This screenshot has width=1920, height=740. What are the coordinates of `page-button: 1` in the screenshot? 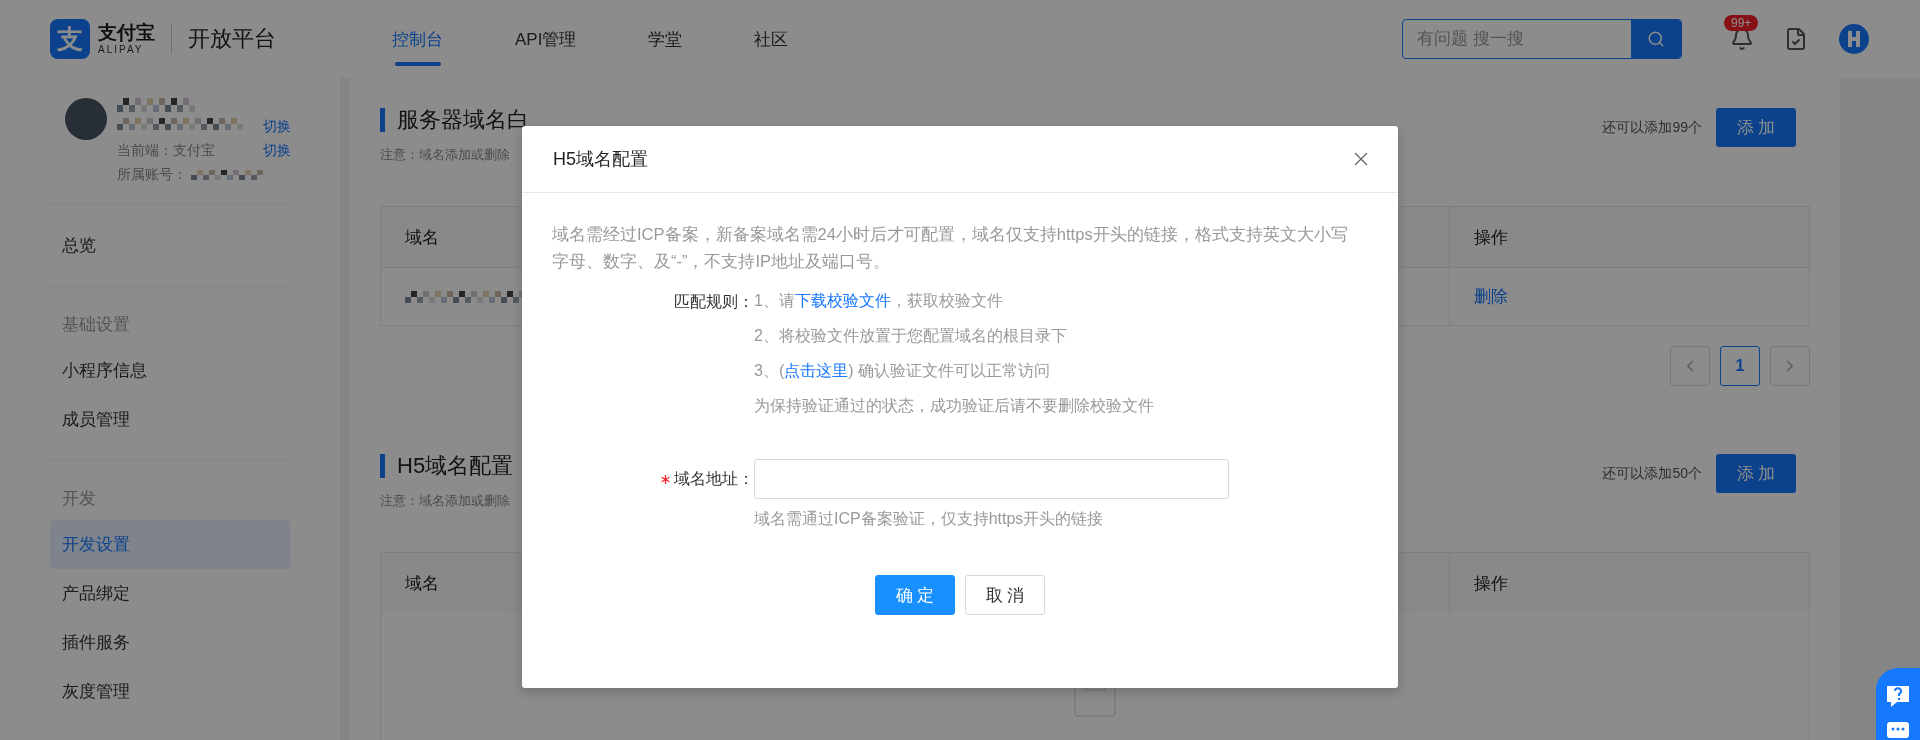 It's located at (1740, 366).